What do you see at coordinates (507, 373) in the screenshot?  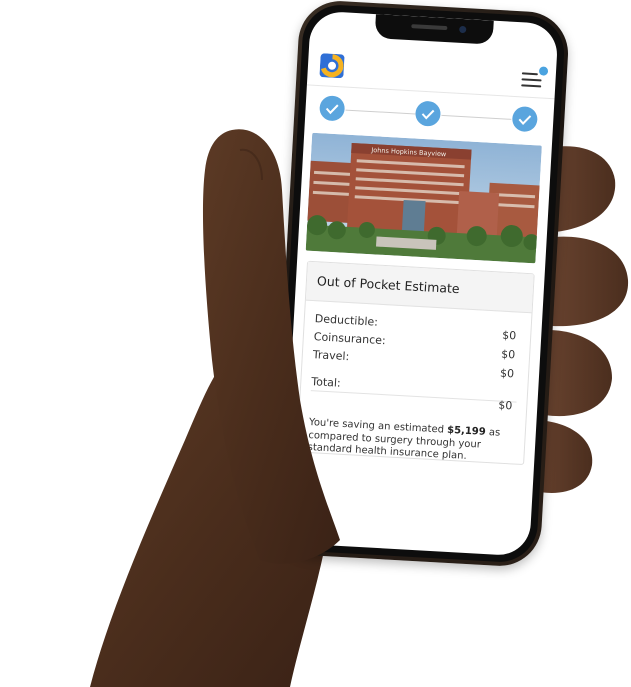 I see `travel-value: $0` at bounding box center [507, 373].